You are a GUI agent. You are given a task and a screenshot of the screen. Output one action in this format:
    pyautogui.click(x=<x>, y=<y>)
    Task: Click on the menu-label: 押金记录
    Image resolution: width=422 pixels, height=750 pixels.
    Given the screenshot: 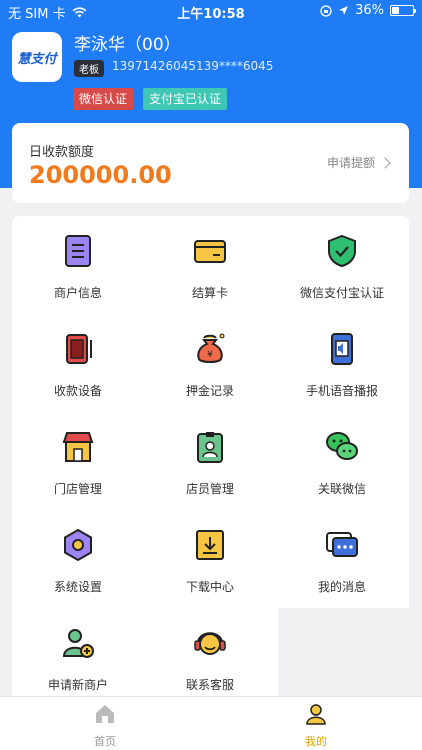 What is the action you would take?
    pyautogui.click(x=209, y=391)
    